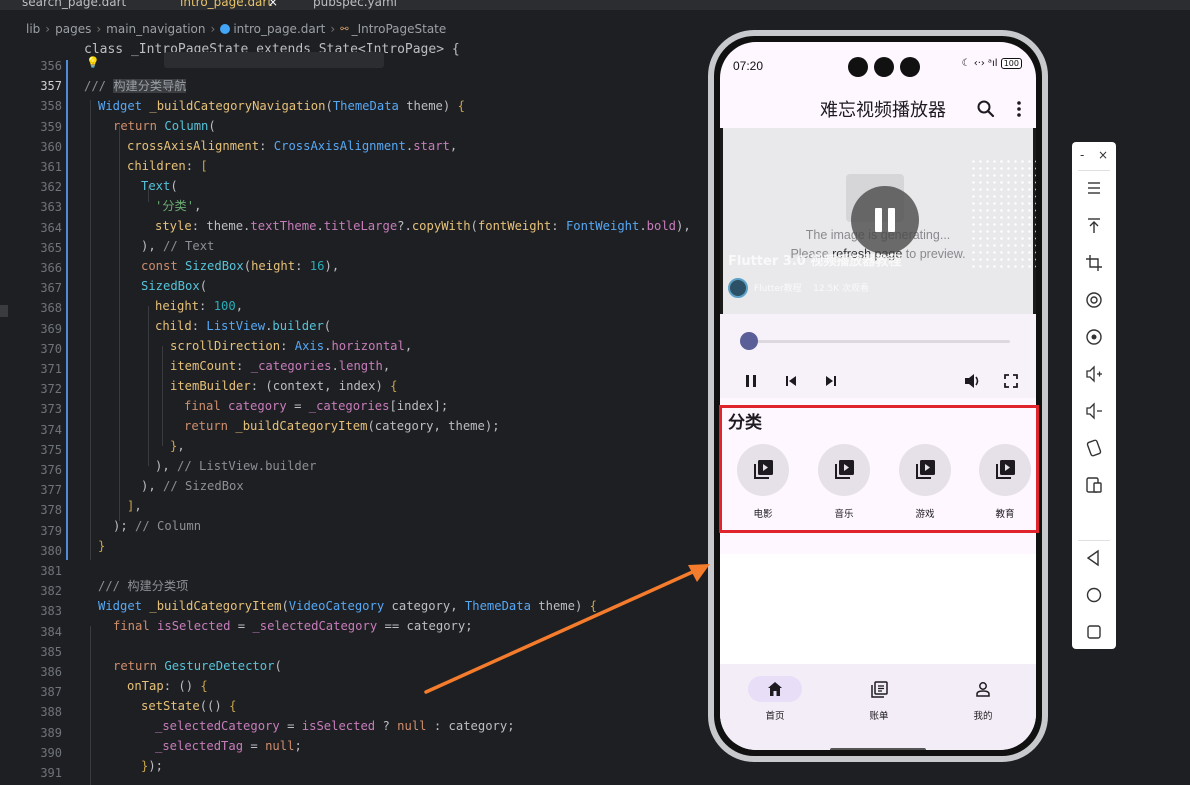  What do you see at coordinates (775, 689) in the screenshot?
I see `home-icon` at bounding box center [775, 689].